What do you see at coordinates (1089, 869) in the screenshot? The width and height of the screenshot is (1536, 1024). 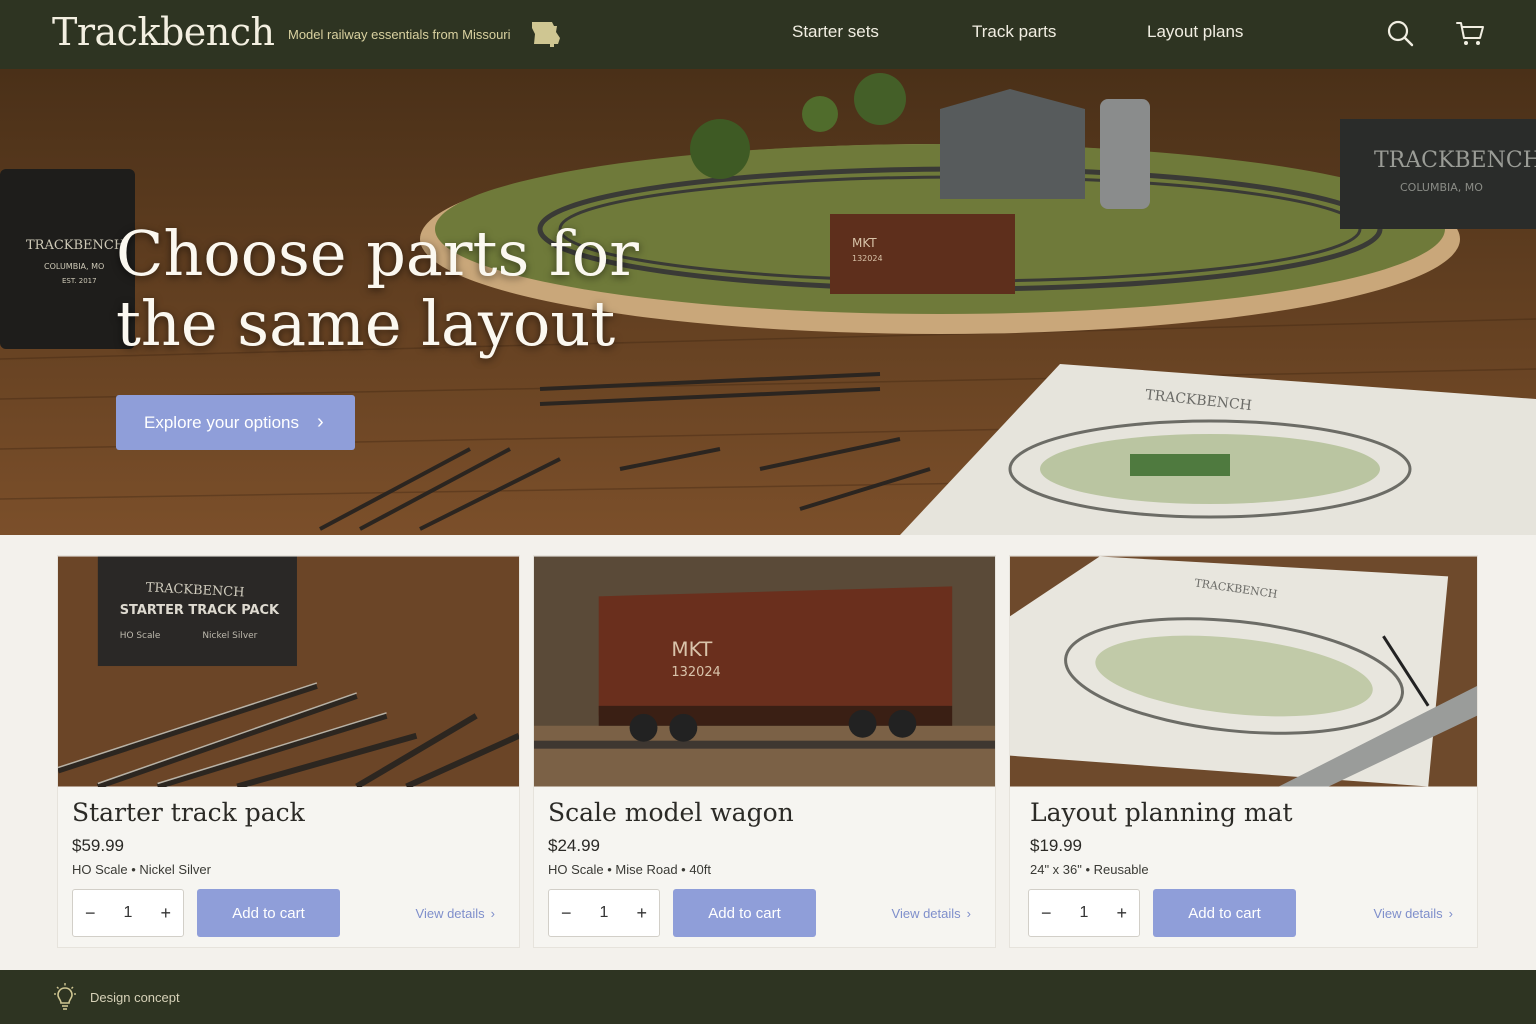 I see `product-specs: 24" x 36" • Reusable` at bounding box center [1089, 869].